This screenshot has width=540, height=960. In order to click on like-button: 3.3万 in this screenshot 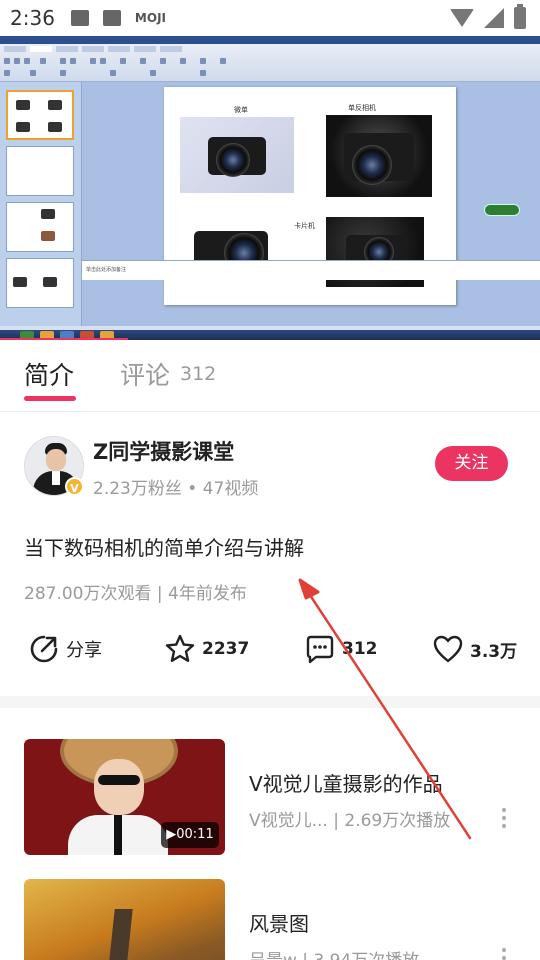, I will do `click(474, 649)`.